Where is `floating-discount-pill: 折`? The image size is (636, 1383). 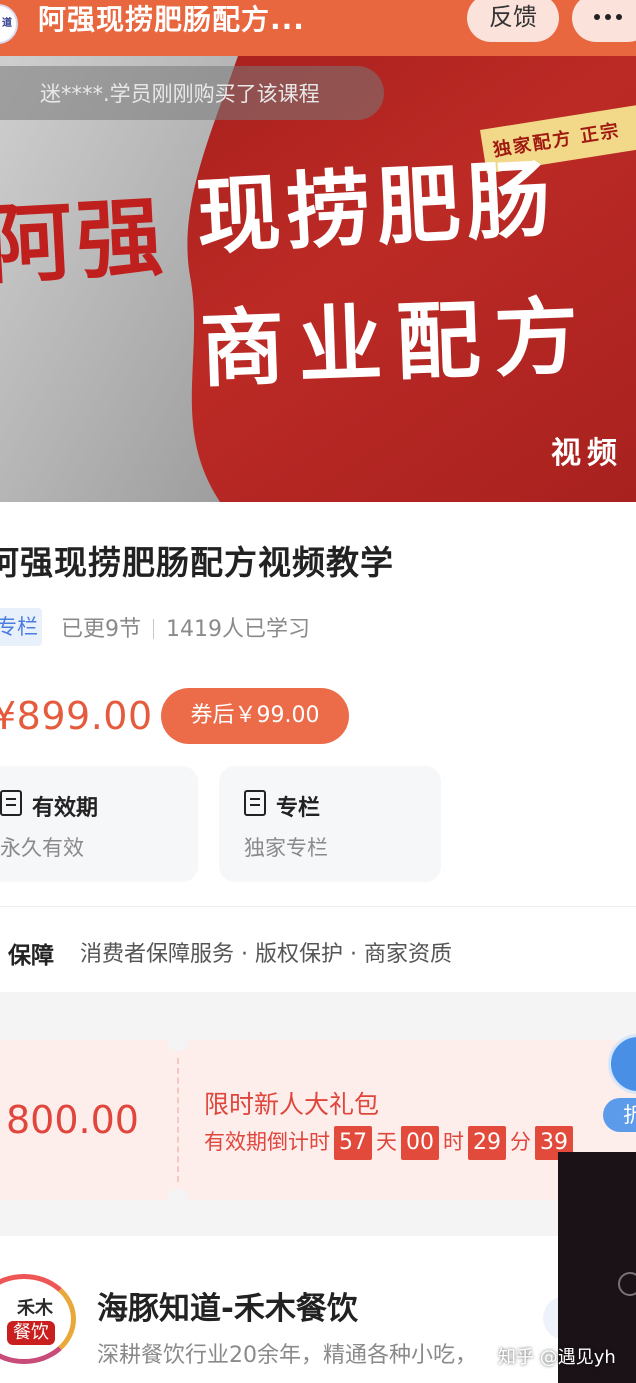
floating-discount-pill: 折 is located at coordinates (619, 1115).